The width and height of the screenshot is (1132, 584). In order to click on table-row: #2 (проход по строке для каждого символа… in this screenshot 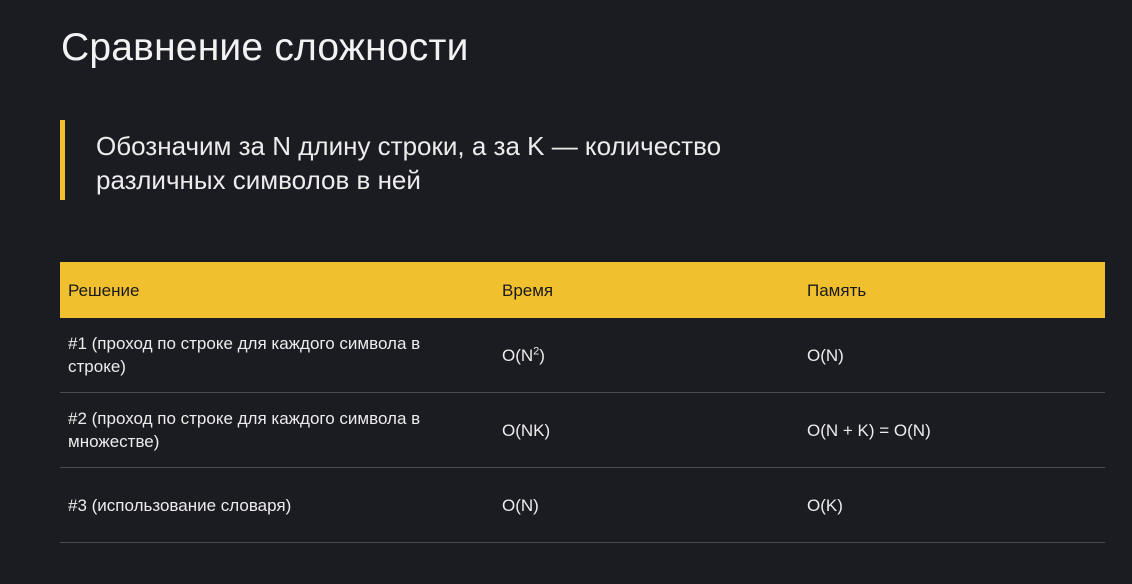, I will do `click(582, 430)`.